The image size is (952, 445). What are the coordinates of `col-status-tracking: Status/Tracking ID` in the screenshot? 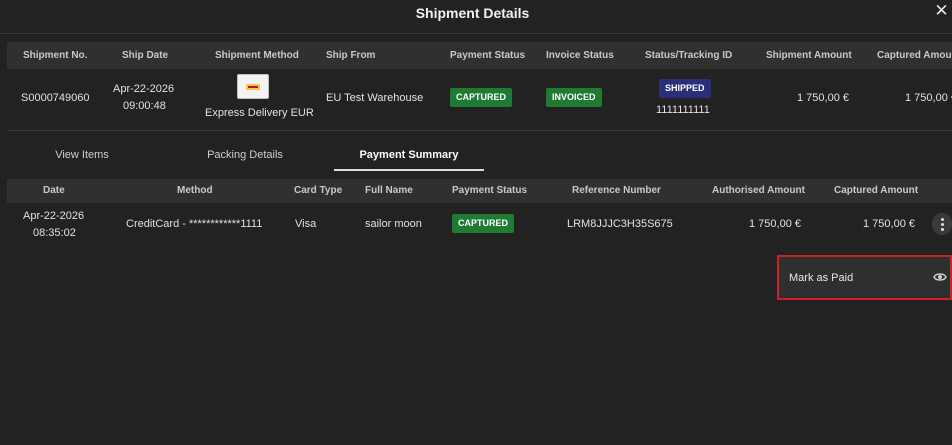 It's located at (689, 55).